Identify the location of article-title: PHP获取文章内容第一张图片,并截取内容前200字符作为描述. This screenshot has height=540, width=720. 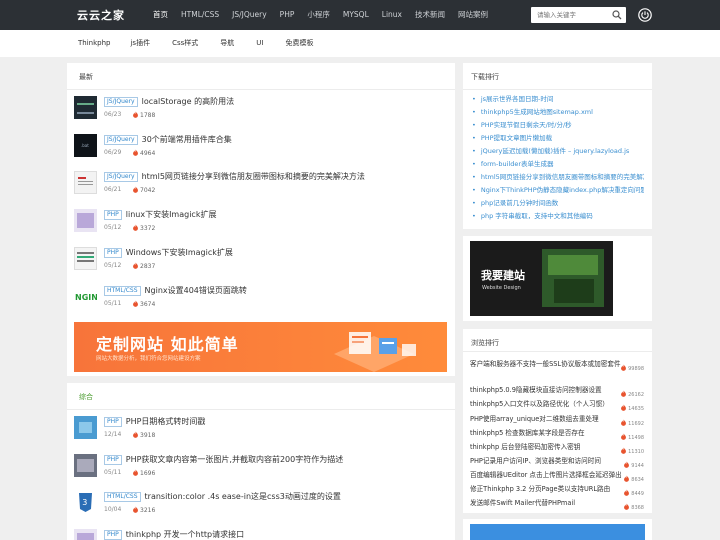
(234, 459).